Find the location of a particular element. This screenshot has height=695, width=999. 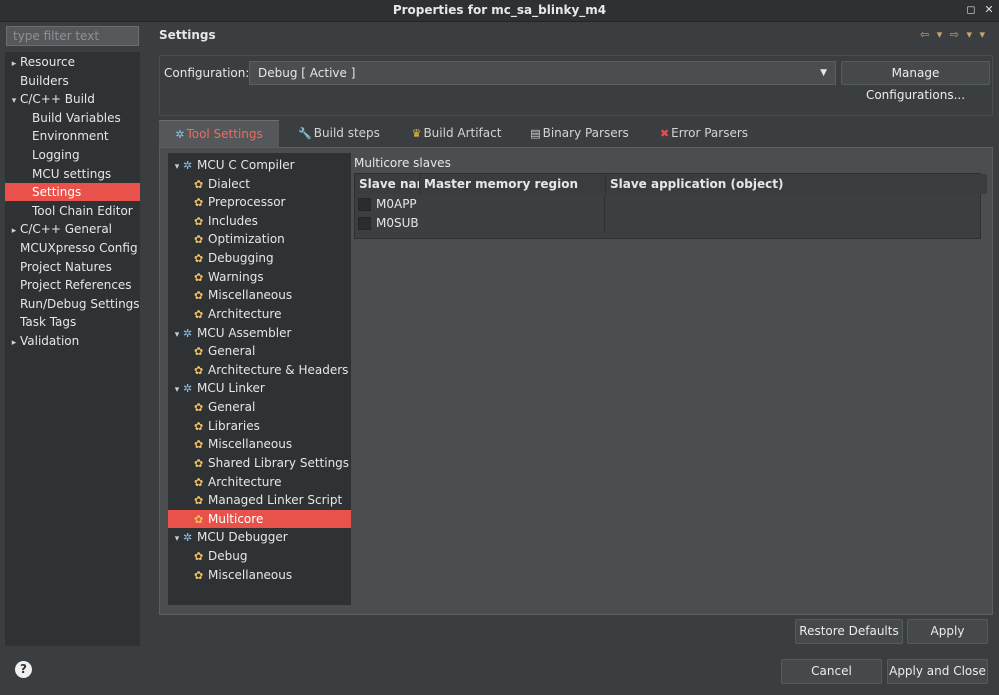

nav-item: Project Natures is located at coordinates (72, 267).